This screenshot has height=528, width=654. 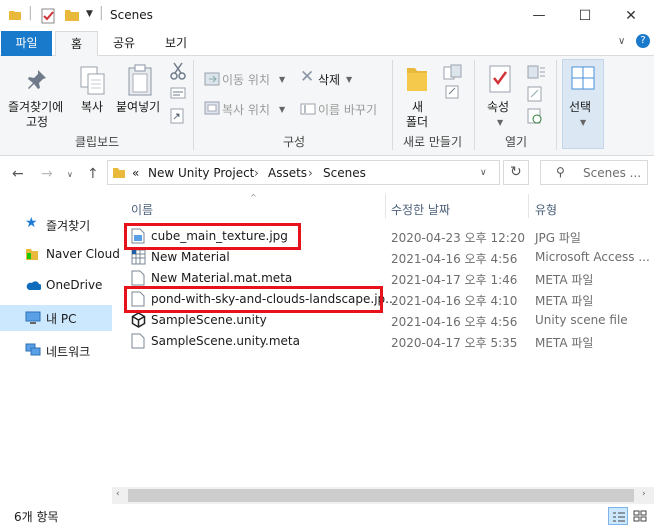 I want to click on select-label: 선택, so click(x=580, y=107).